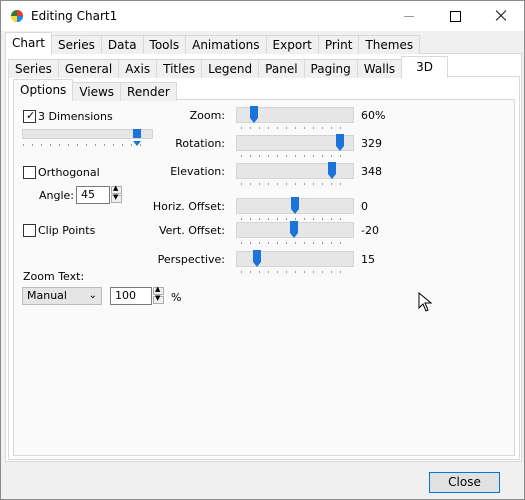 The image size is (525, 500). Describe the element at coordinates (295, 184) in the screenshot. I see `elevation-ticks` at that location.